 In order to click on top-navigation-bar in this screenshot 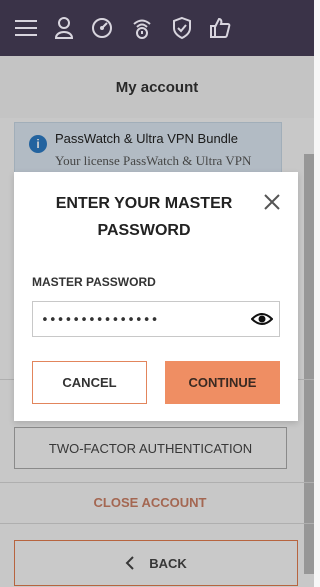, I will do `click(157, 28)`.